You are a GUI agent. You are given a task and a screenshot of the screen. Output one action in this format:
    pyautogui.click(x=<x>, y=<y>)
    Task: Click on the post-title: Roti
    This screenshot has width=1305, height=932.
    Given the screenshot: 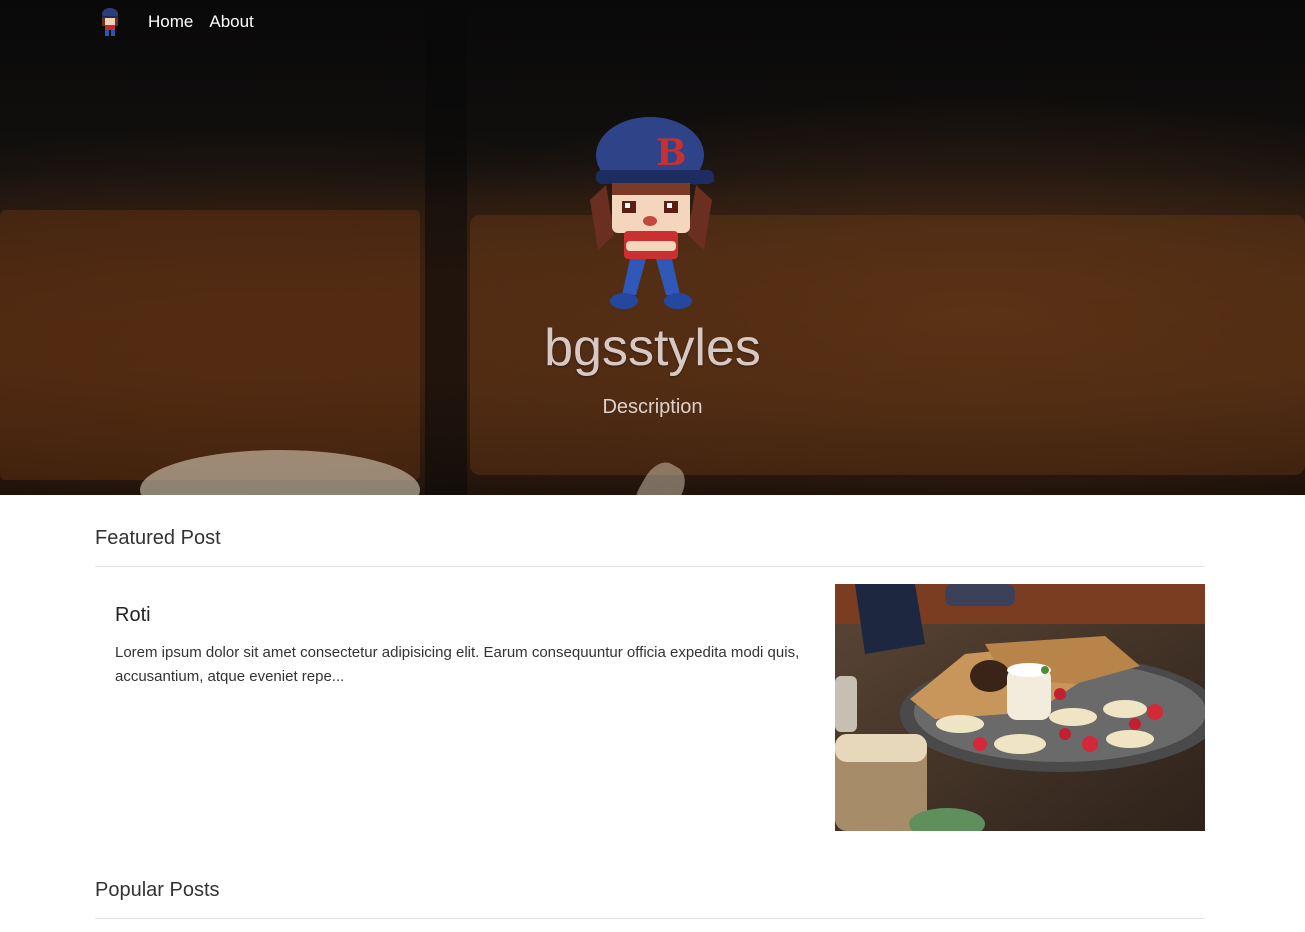 What is the action you would take?
    pyautogui.click(x=133, y=615)
    